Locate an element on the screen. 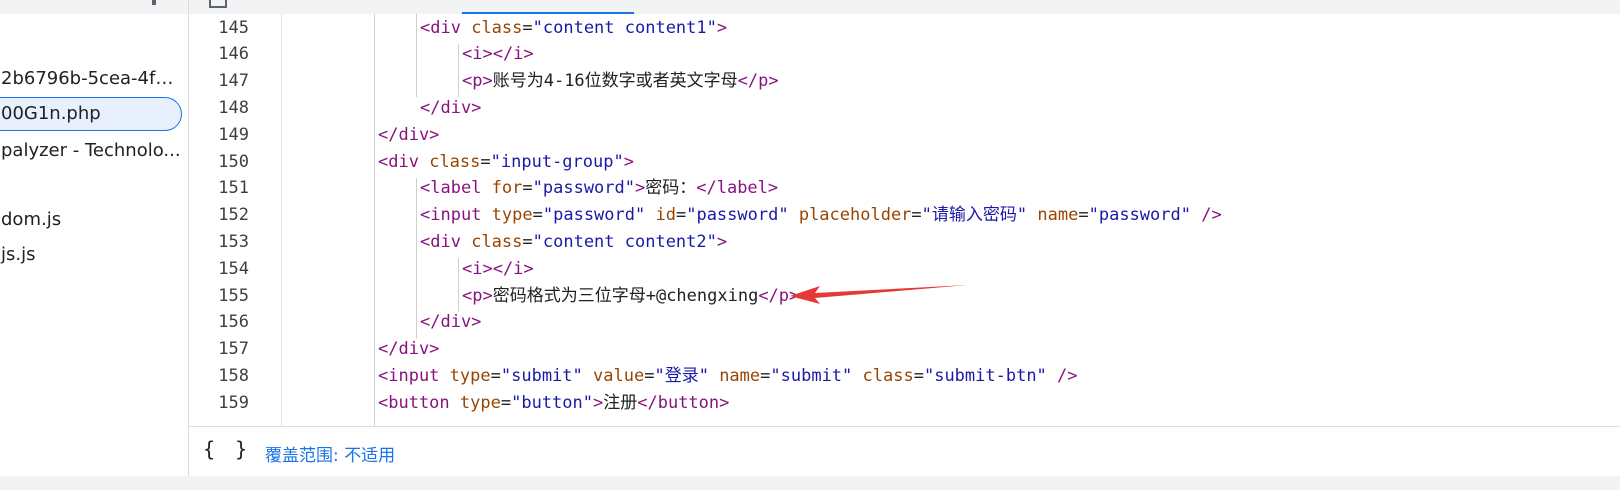 The height and width of the screenshot is (490, 1620). code-token: 账号为4-16位数字或者英文字母 is located at coordinates (615, 81).